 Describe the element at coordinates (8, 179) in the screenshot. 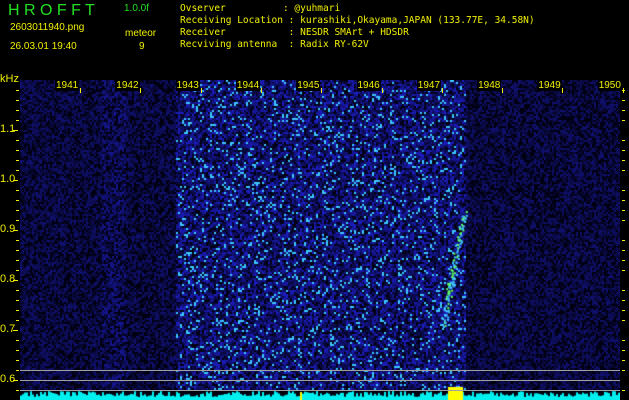

I see `y-tick-label: 1.0` at that location.